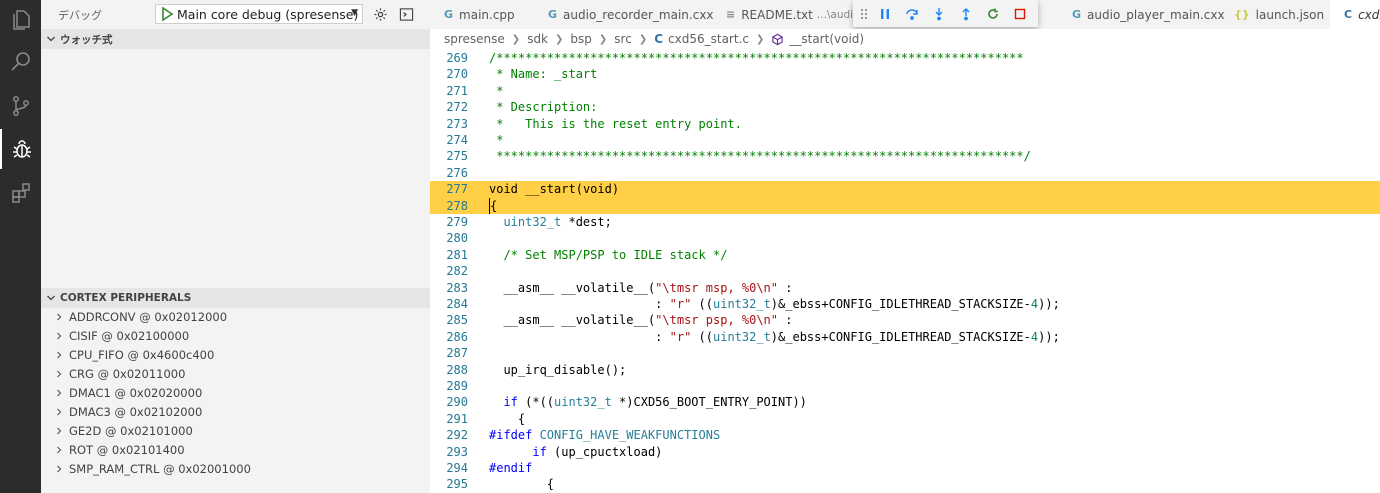 Image resolution: width=1380 pixels, height=493 pixels. I want to click on peripheral-label: CRG @ 0x02011000, so click(127, 373).